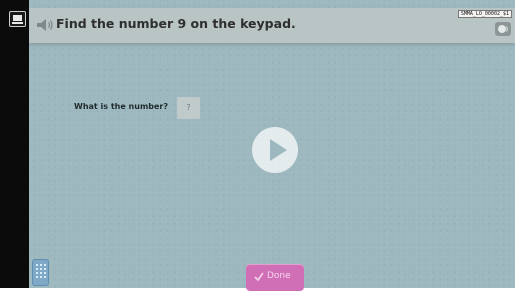 The width and height of the screenshot is (515, 291). What do you see at coordinates (176, 23) in the screenshot?
I see `page-title: Find the number 9 on the keypad.` at bounding box center [176, 23].